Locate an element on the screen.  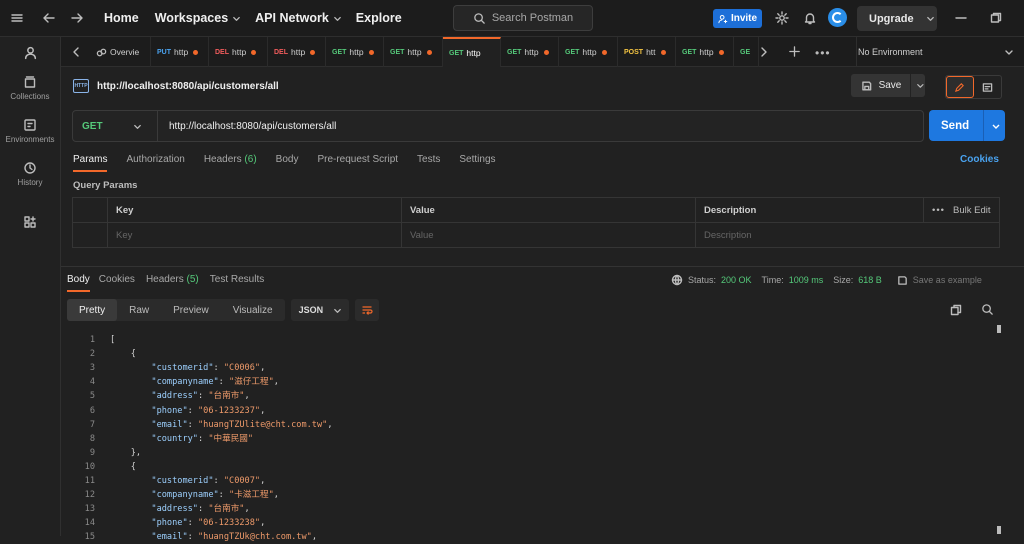
avatar is located at coordinates (837, 17).